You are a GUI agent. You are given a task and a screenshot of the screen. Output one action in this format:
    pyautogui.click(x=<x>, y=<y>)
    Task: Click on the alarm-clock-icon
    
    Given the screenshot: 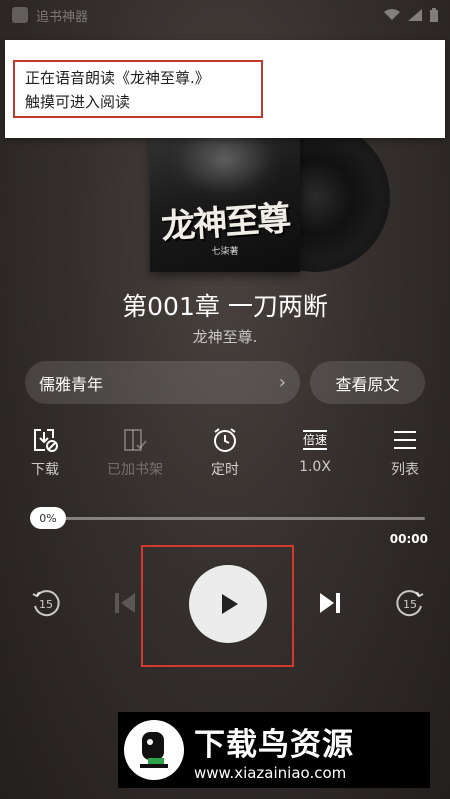 What is the action you would take?
    pyautogui.click(x=225, y=440)
    